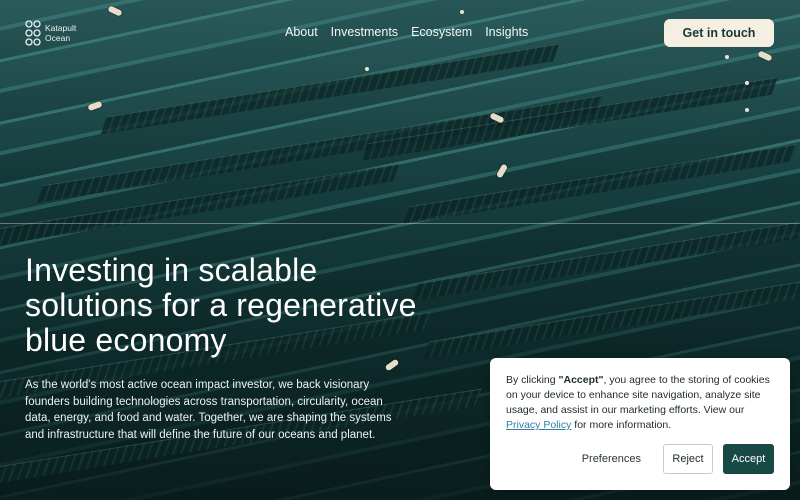 The height and width of the screenshot is (500, 800). Describe the element at coordinates (506, 32) in the screenshot. I see `nav-insights-link: Insights` at that location.